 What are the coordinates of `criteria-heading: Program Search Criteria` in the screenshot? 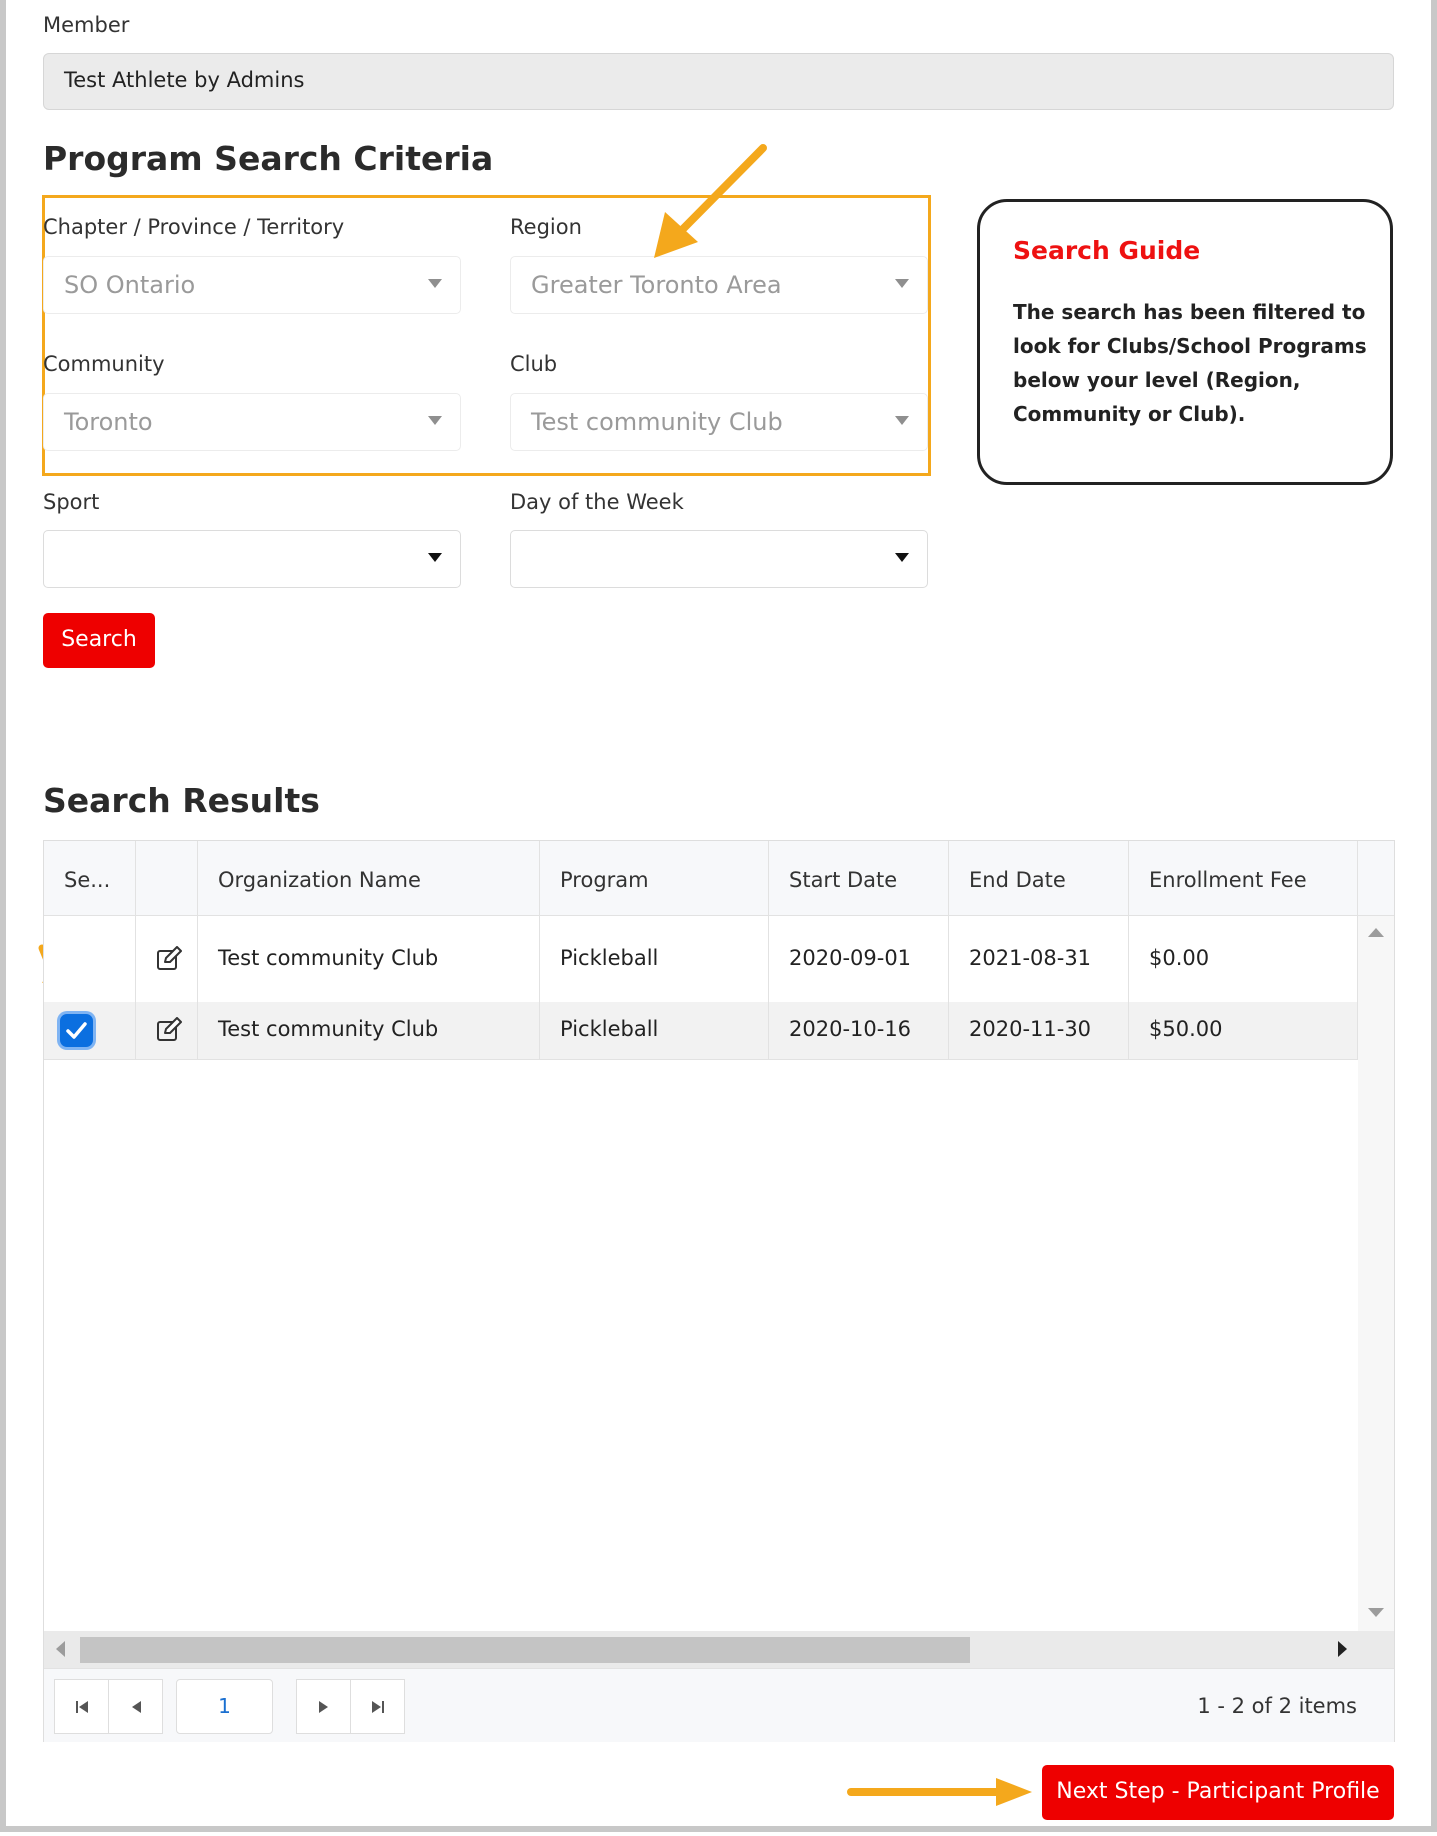 It's located at (268, 158).